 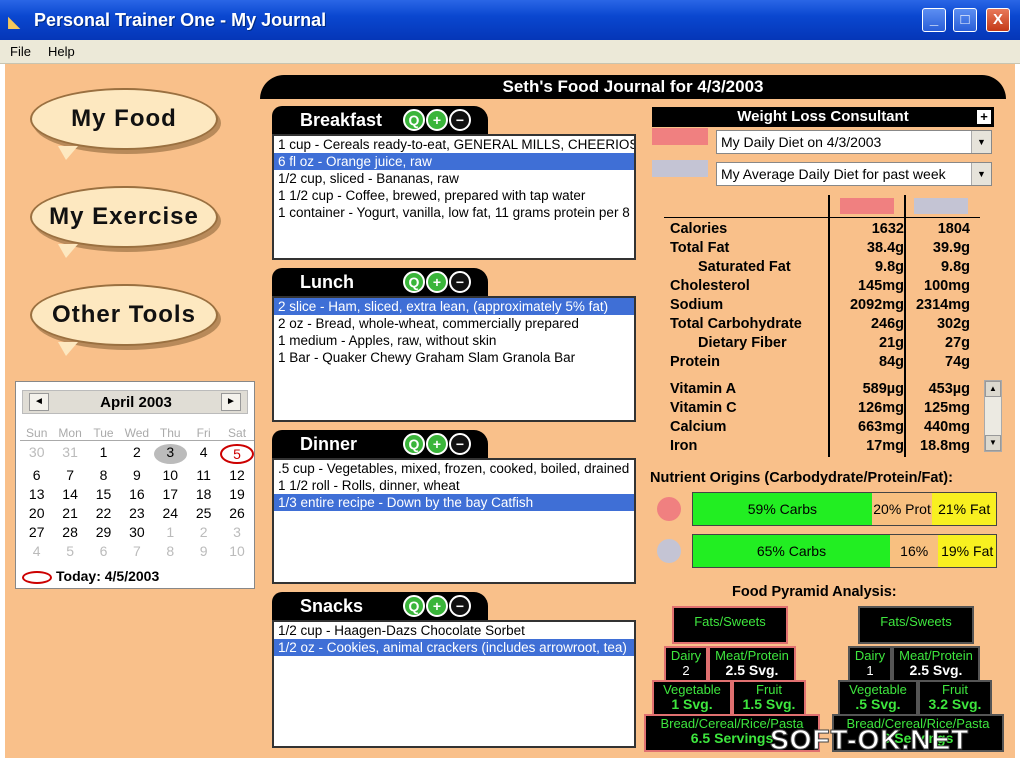 What do you see at coordinates (414, 606) in the screenshot?
I see `snacks-query-button: Q` at bounding box center [414, 606].